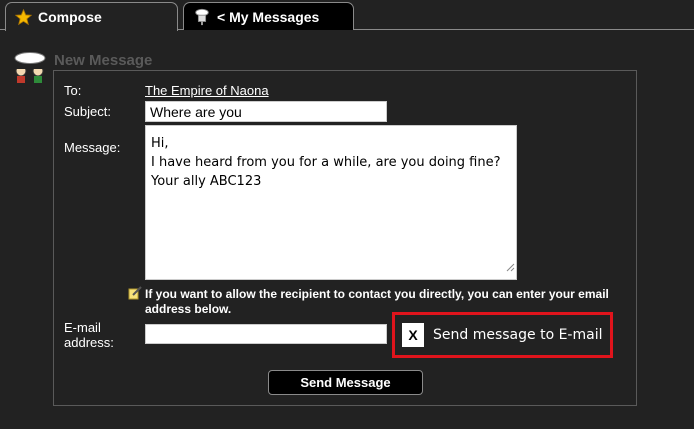 The height and width of the screenshot is (429, 694). Describe the element at coordinates (207, 90) in the screenshot. I see `recipient-link: The Empire of Naona` at that location.